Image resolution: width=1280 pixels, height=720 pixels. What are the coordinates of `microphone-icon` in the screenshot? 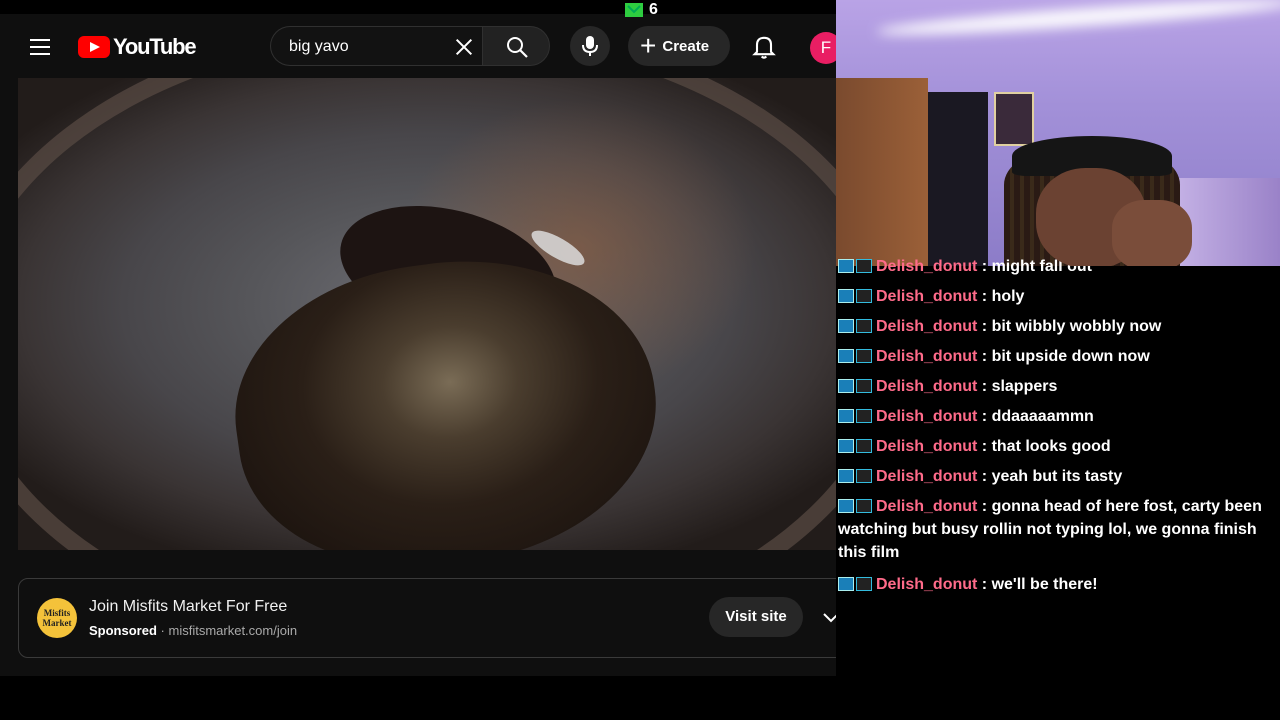 It's located at (590, 46).